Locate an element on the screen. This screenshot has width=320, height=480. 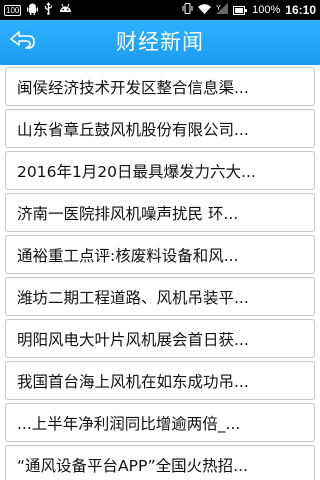
svg-text: Y is located at coordinates (218, 8).